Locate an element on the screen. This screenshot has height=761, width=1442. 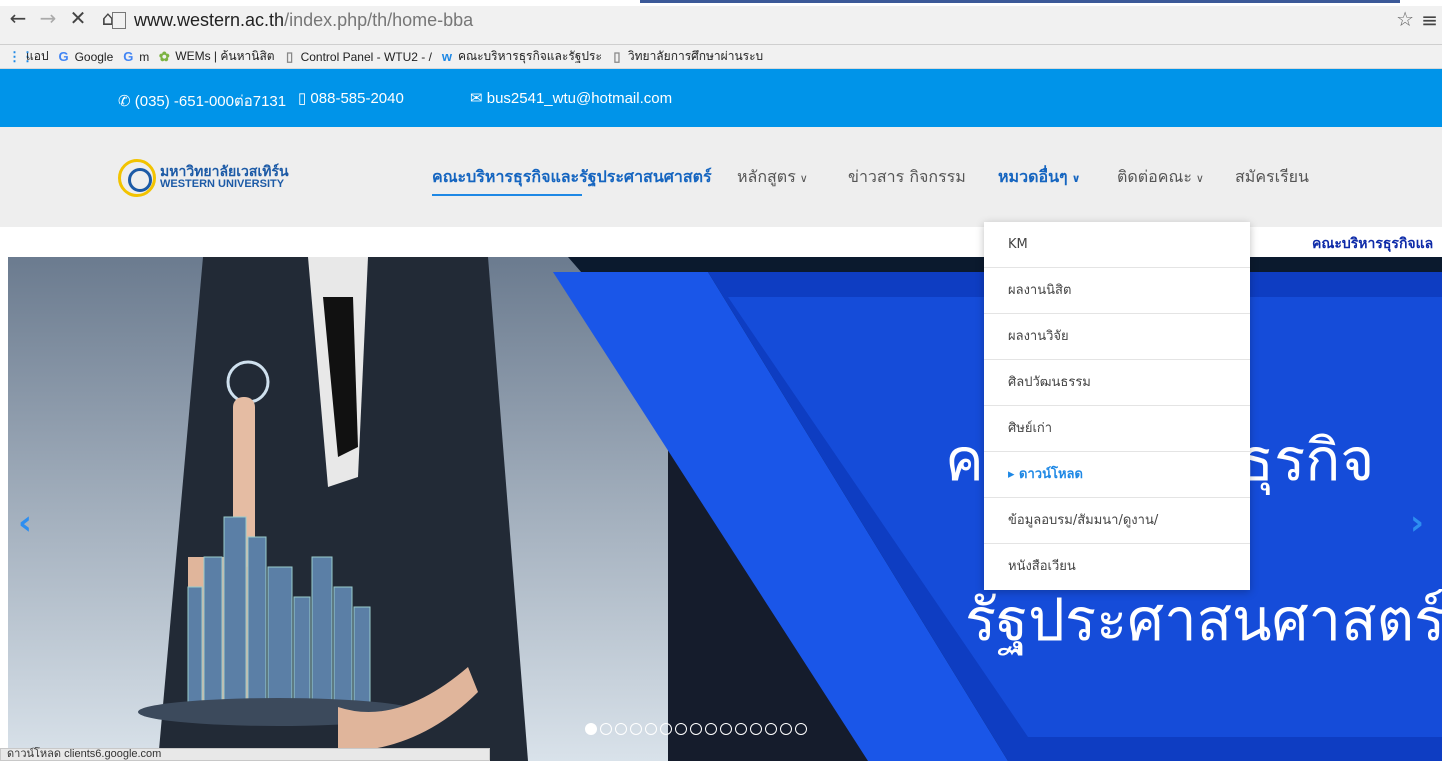
logo-mark-icon is located at coordinates (137, 178).